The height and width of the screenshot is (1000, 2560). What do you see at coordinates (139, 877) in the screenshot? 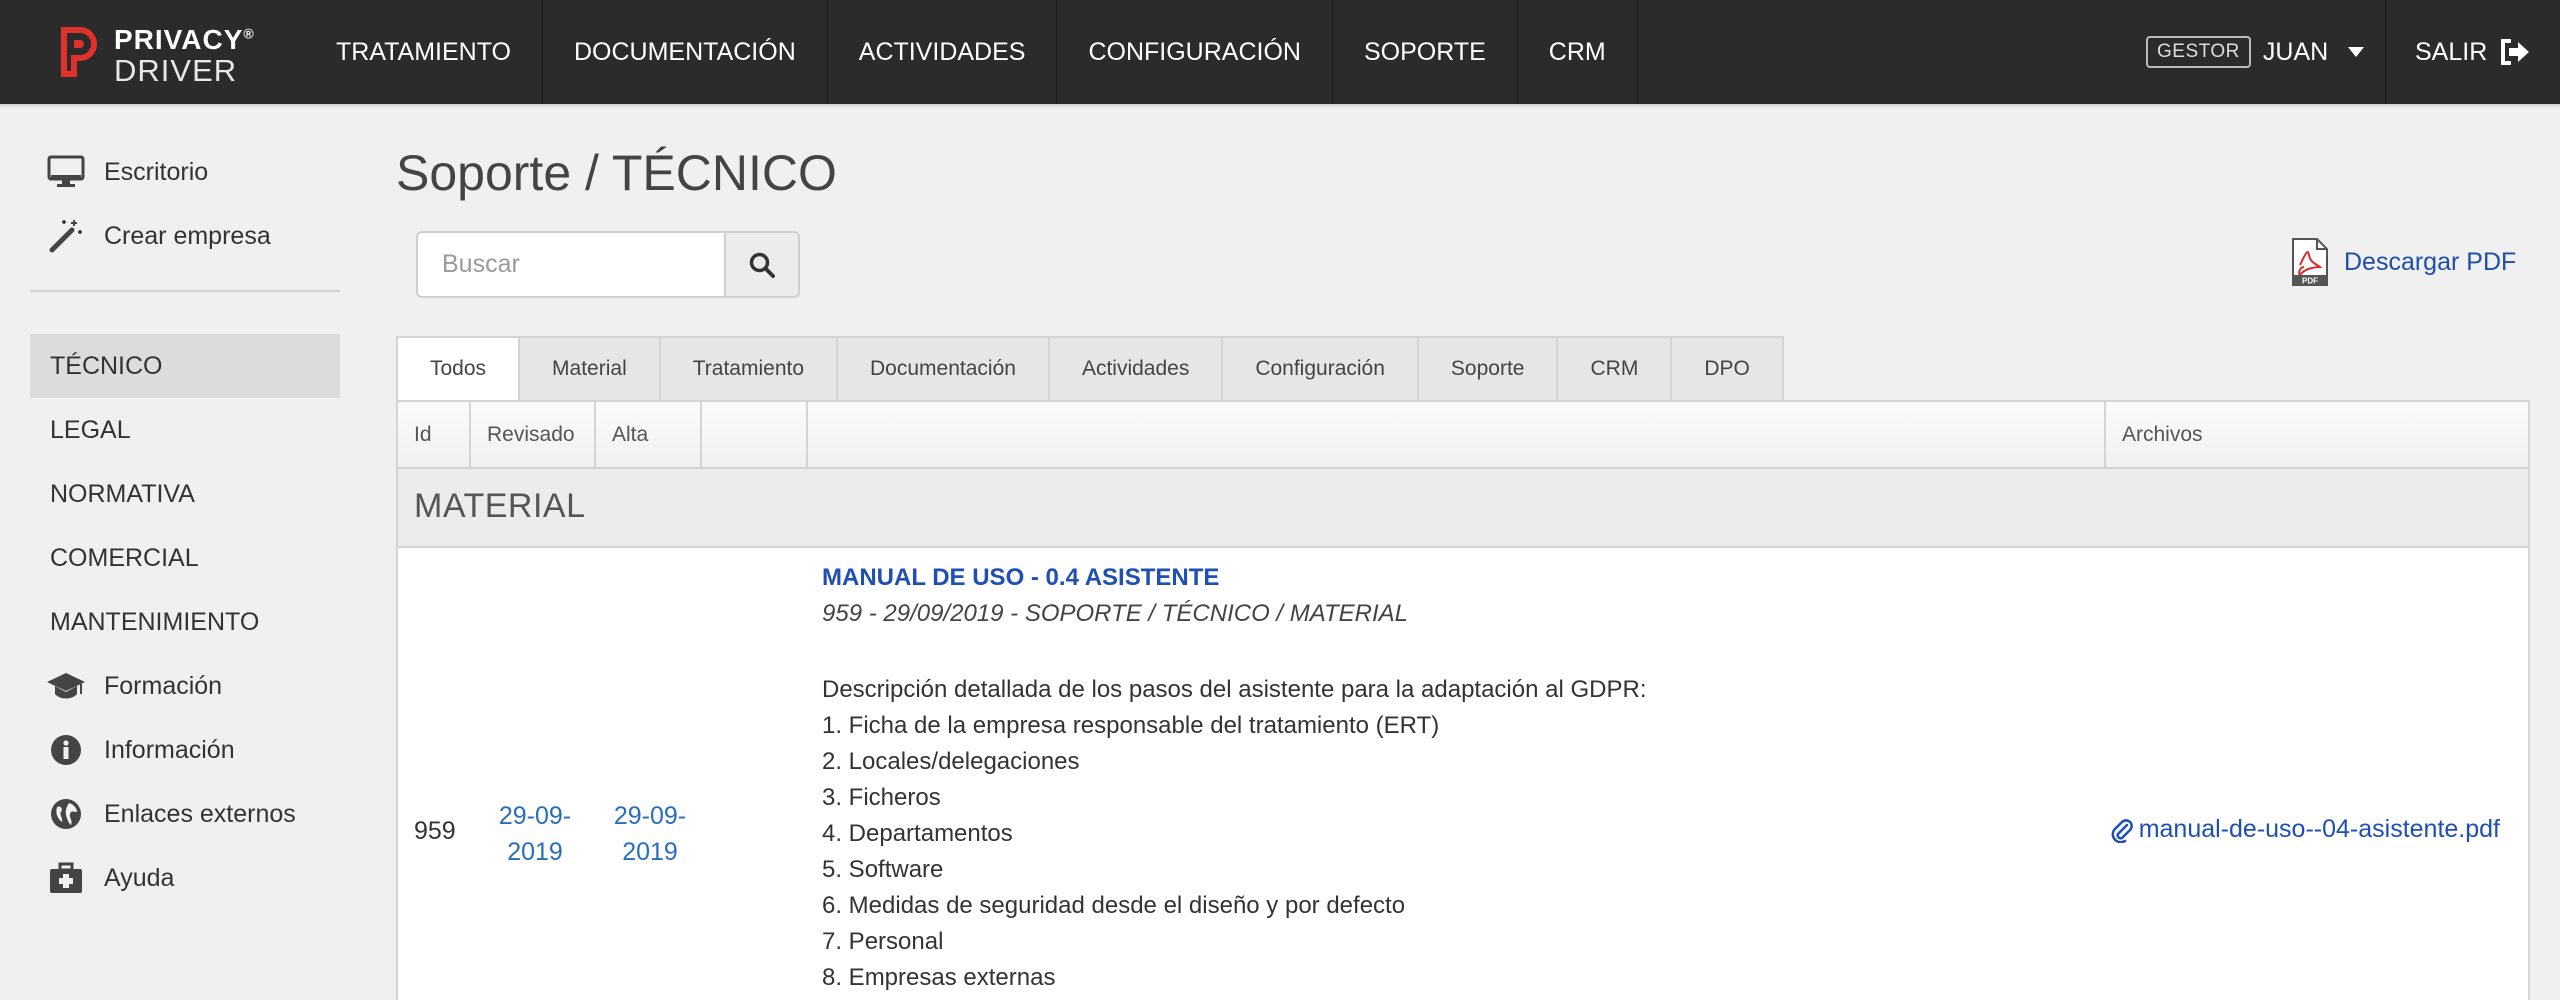
I see `sidebar-item-label: Ayuda` at bounding box center [139, 877].